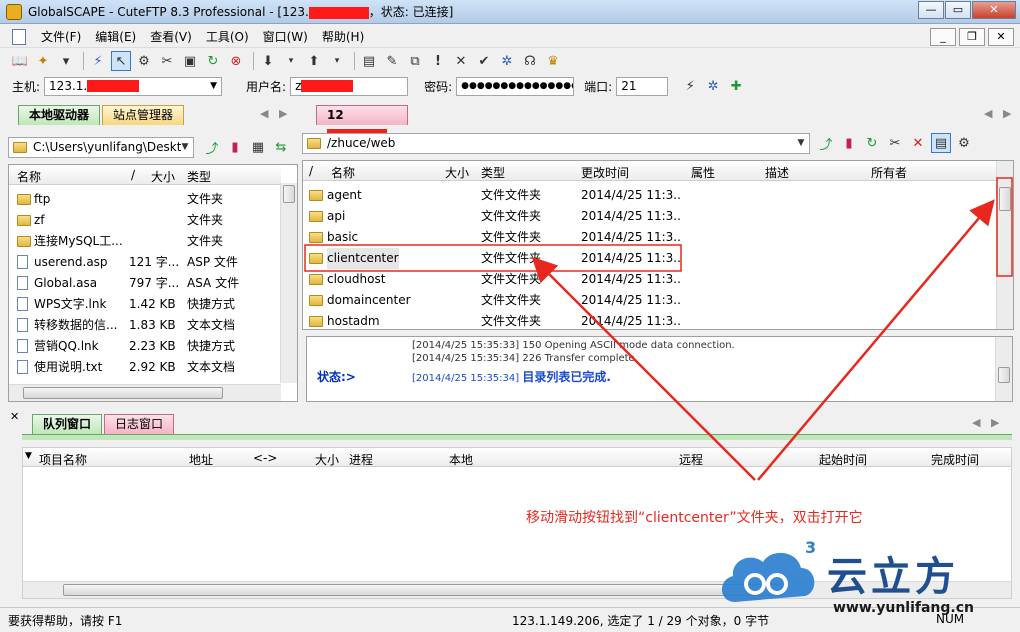 The height and width of the screenshot is (632, 1020). Describe the element at coordinates (337, 61) in the screenshot. I see `upload-dropdown-icon: ▾` at that location.